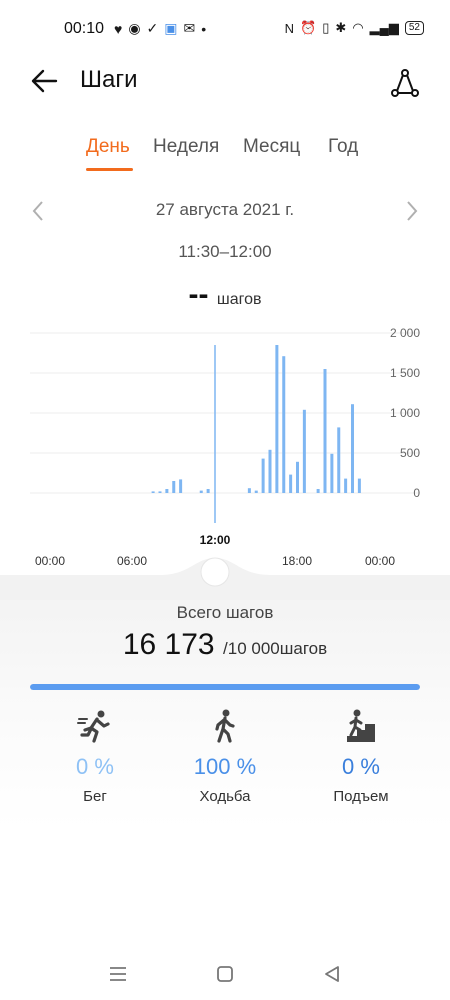 The image size is (450, 1000). I want to click on total-steps: 16 173 /10 000шагов, so click(225, 645).